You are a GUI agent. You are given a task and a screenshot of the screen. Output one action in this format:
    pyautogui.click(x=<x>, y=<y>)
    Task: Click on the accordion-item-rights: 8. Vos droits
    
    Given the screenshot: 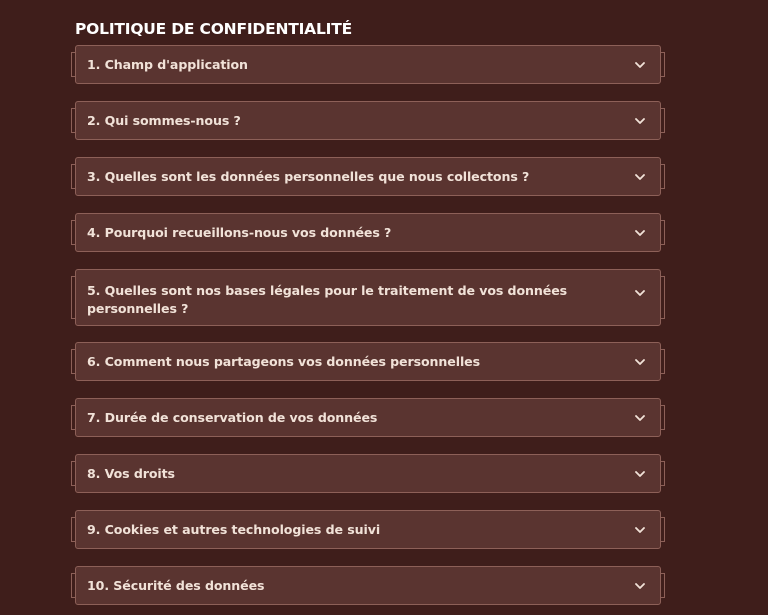 What is the action you would take?
    pyautogui.click(x=368, y=473)
    